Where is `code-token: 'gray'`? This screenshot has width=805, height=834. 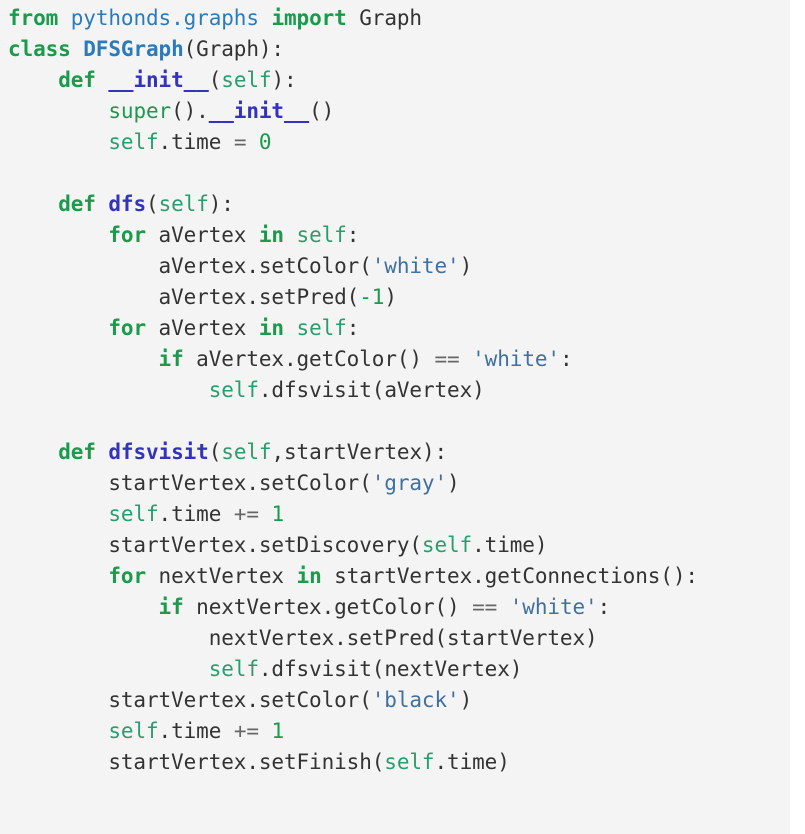 code-token: 'gray' is located at coordinates (409, 483).